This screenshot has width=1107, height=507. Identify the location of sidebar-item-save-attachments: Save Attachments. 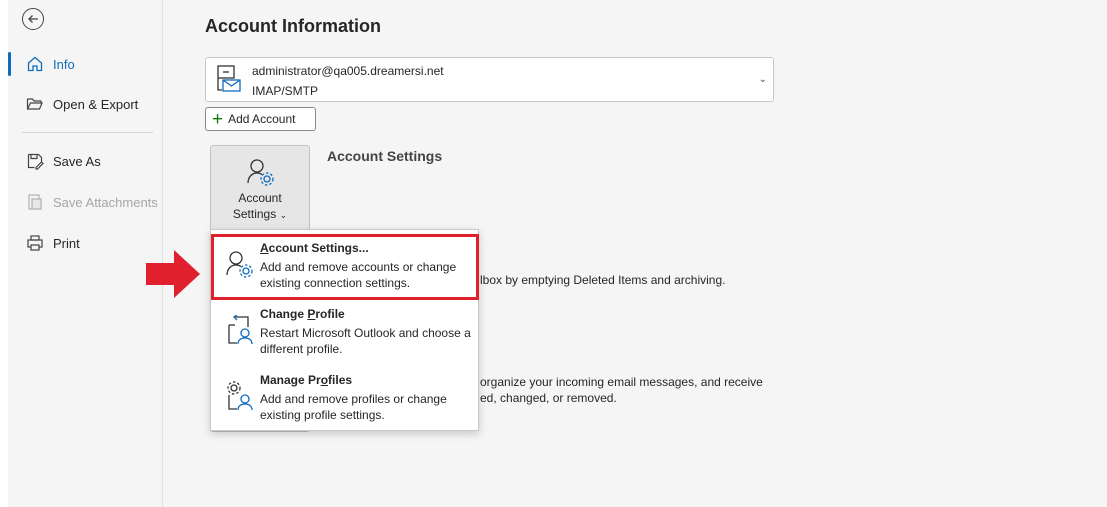
(85, 202).